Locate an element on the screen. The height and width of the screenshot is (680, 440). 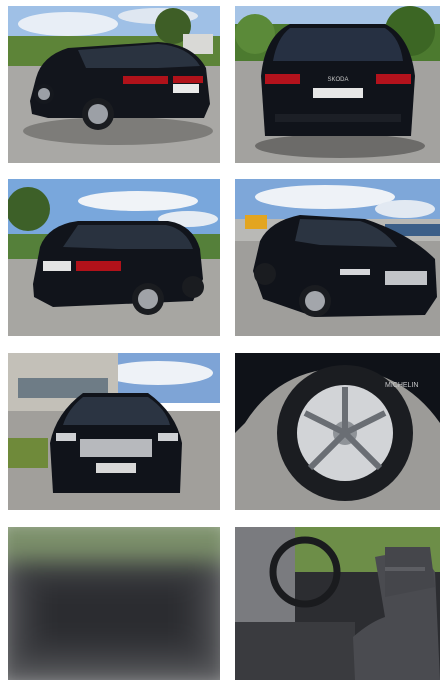
interior-photo-icon is located at coordinates (337, 603).